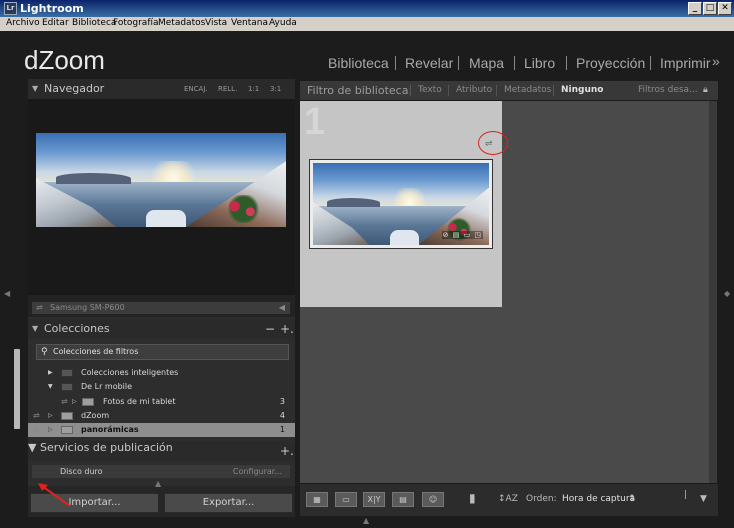  I want to click on dropdown-arrow-icon: ⇕, so click(632, 499).